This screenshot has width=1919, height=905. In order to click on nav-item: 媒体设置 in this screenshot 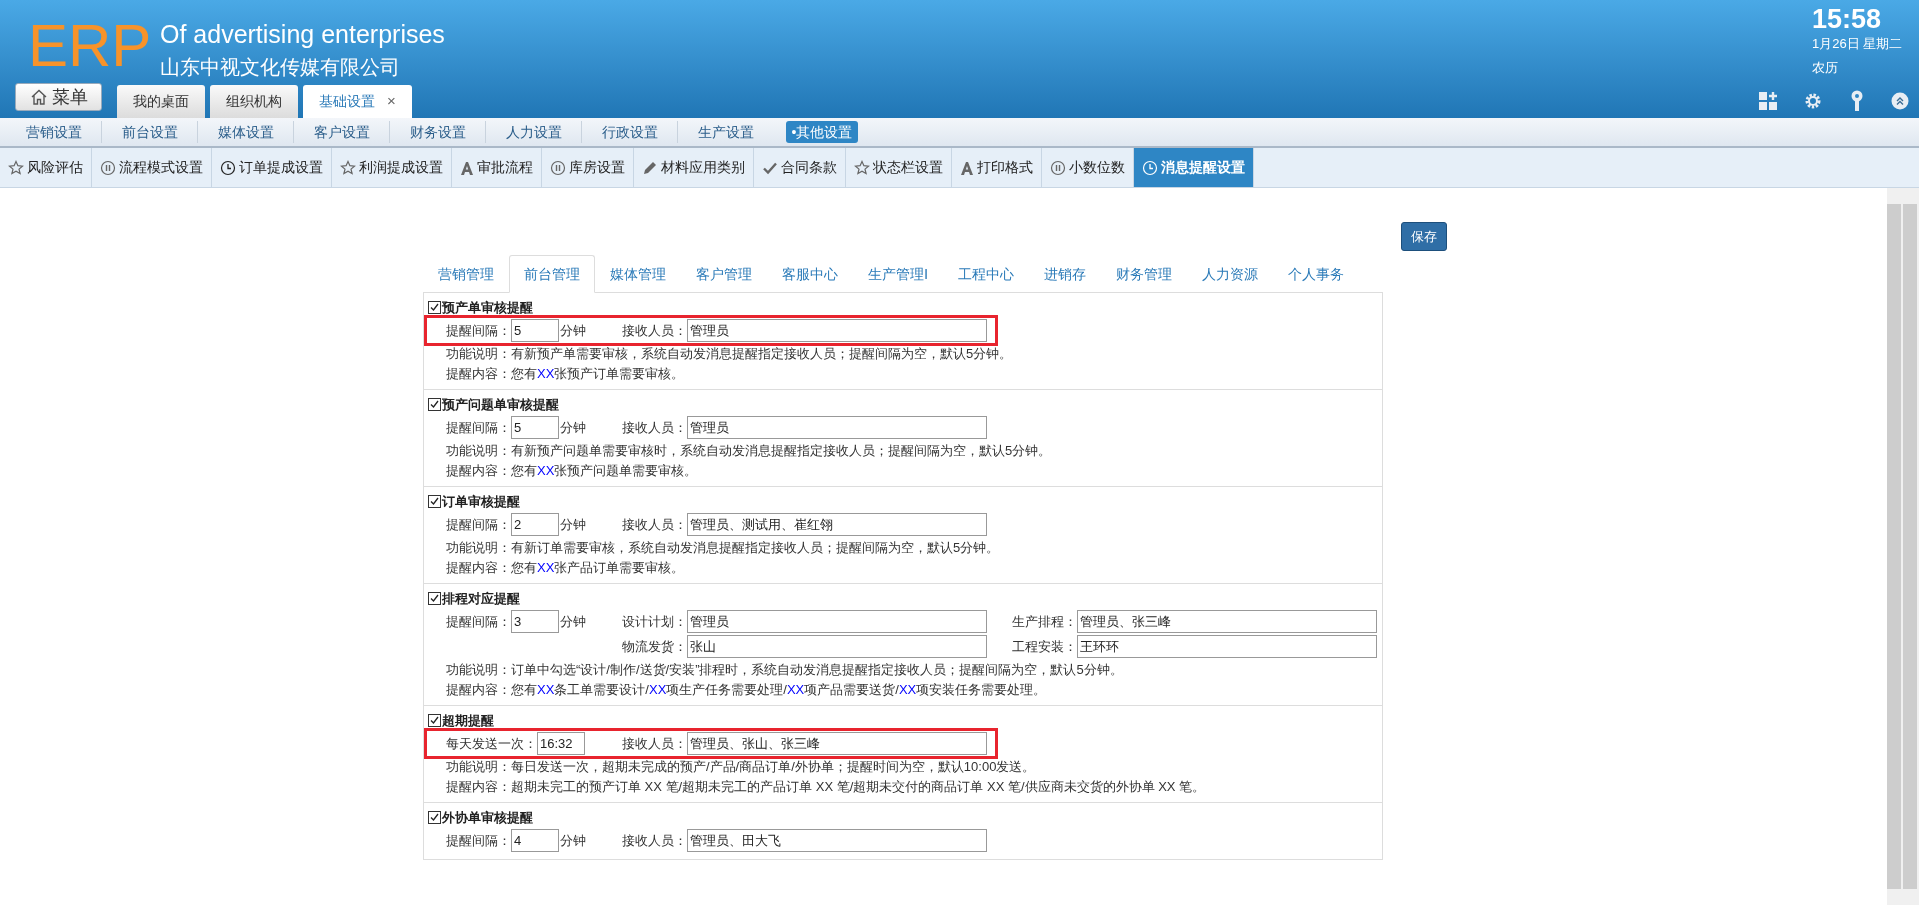, I will do `click(245, 132)`.